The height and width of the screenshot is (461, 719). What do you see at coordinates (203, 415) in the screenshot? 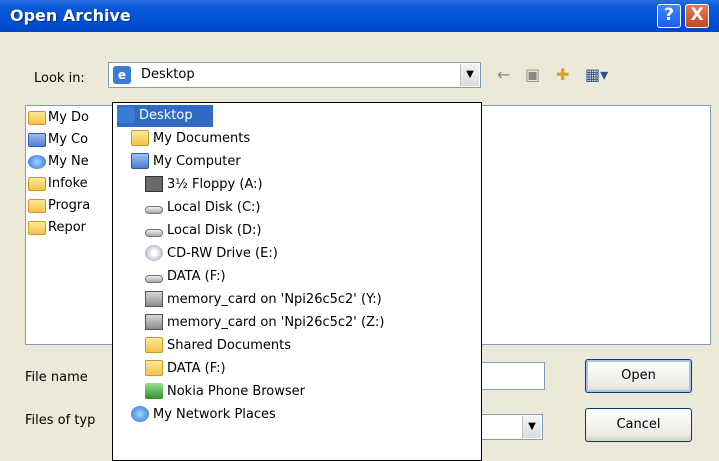
I see `dropdown-item-my-network-places: My Network Places` at bounding box center [203, 415].